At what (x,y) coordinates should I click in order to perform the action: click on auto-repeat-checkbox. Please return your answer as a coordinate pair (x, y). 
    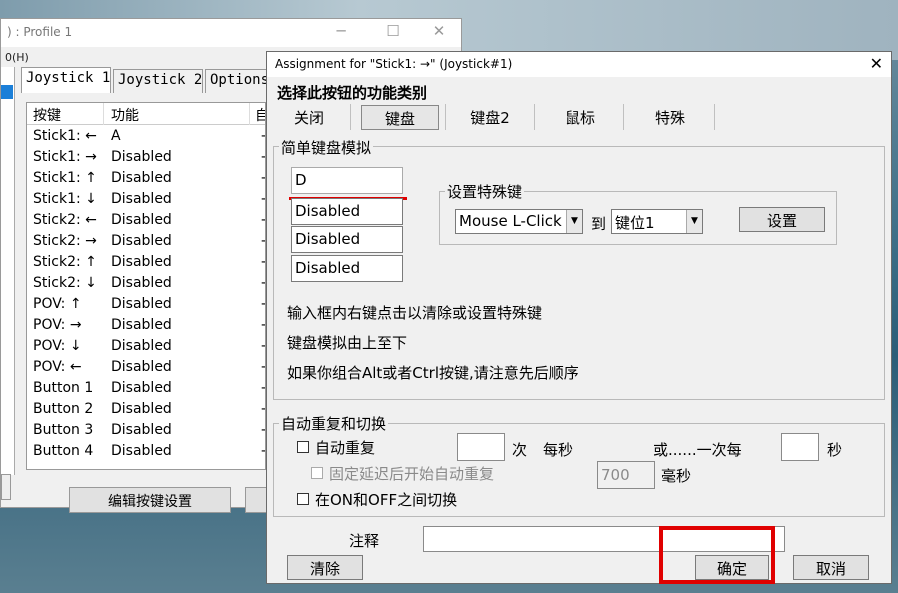
    Looking at the image, I should click on (303, 447).